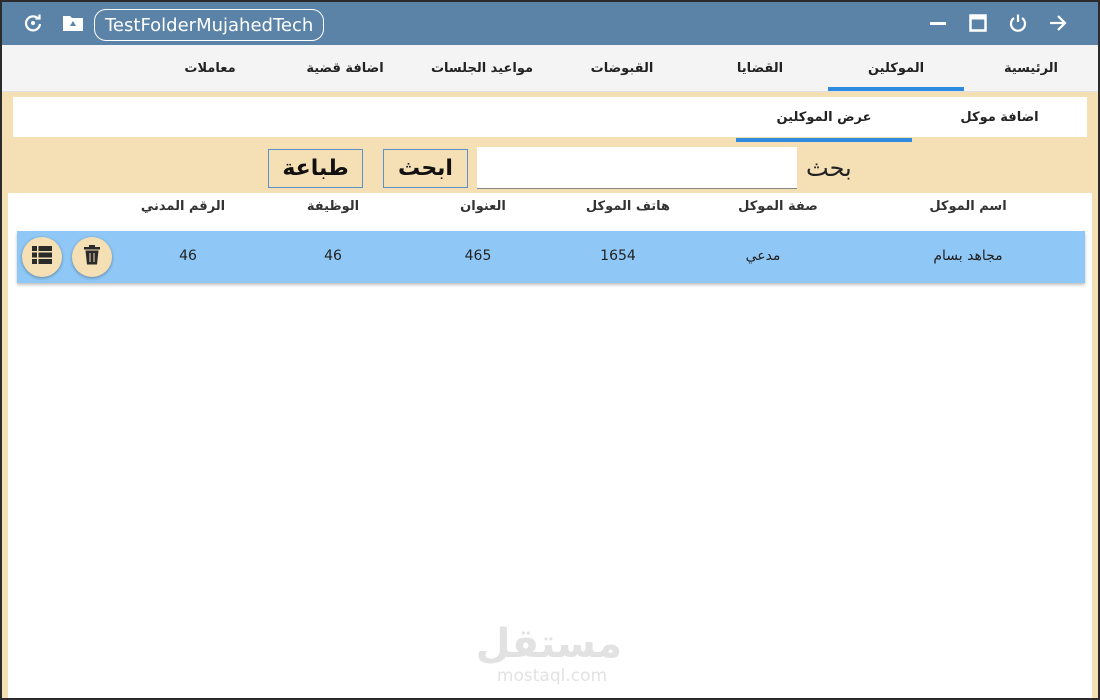  Describe the element at coordinates (628, 206) in the screenshot. I see `column-header-phone: هاتف الموكل` at that location.